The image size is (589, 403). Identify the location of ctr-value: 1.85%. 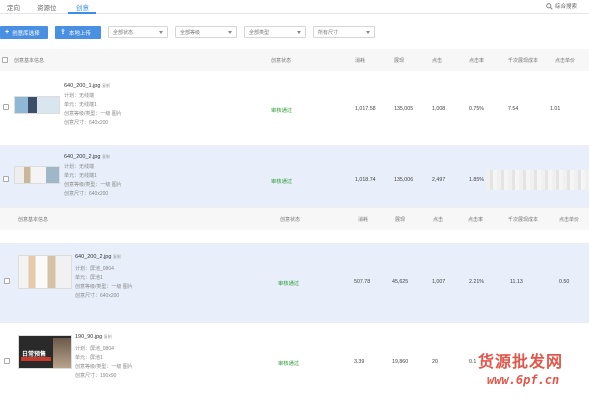
(477, 180).